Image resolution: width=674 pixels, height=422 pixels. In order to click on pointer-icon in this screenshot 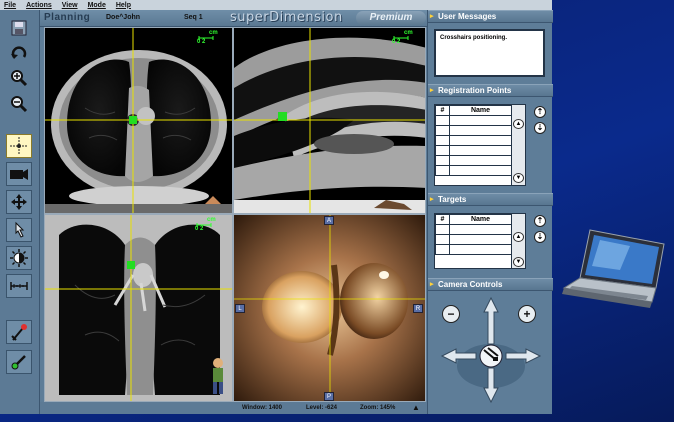, I will do `click(20, 229)`.